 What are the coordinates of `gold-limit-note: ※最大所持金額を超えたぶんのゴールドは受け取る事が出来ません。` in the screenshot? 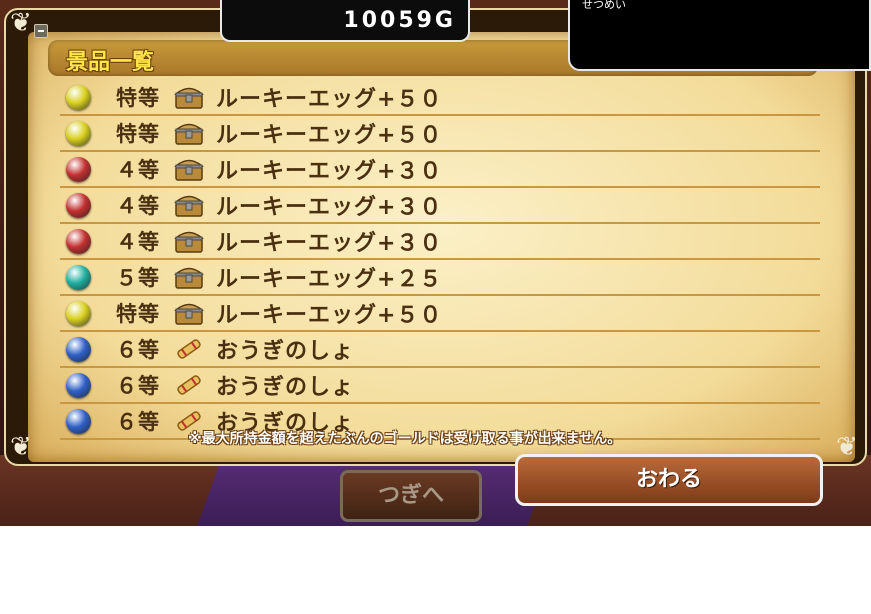 It's located at (405, 439).